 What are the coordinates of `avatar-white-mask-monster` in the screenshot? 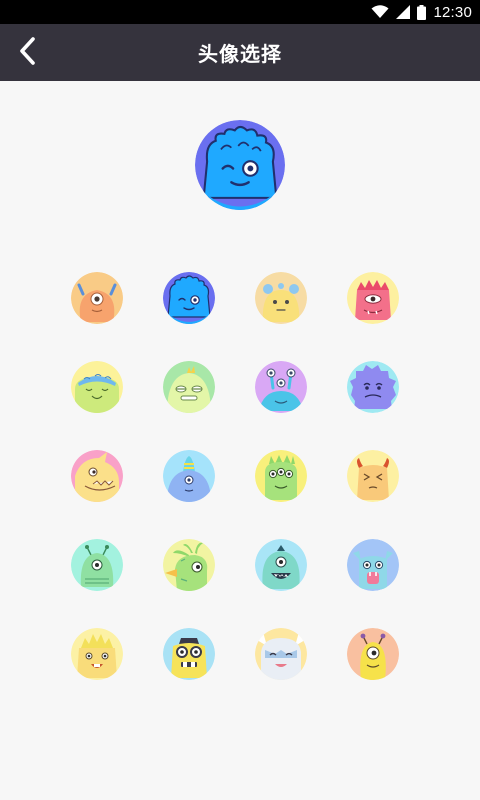 It's located at (281, 654).